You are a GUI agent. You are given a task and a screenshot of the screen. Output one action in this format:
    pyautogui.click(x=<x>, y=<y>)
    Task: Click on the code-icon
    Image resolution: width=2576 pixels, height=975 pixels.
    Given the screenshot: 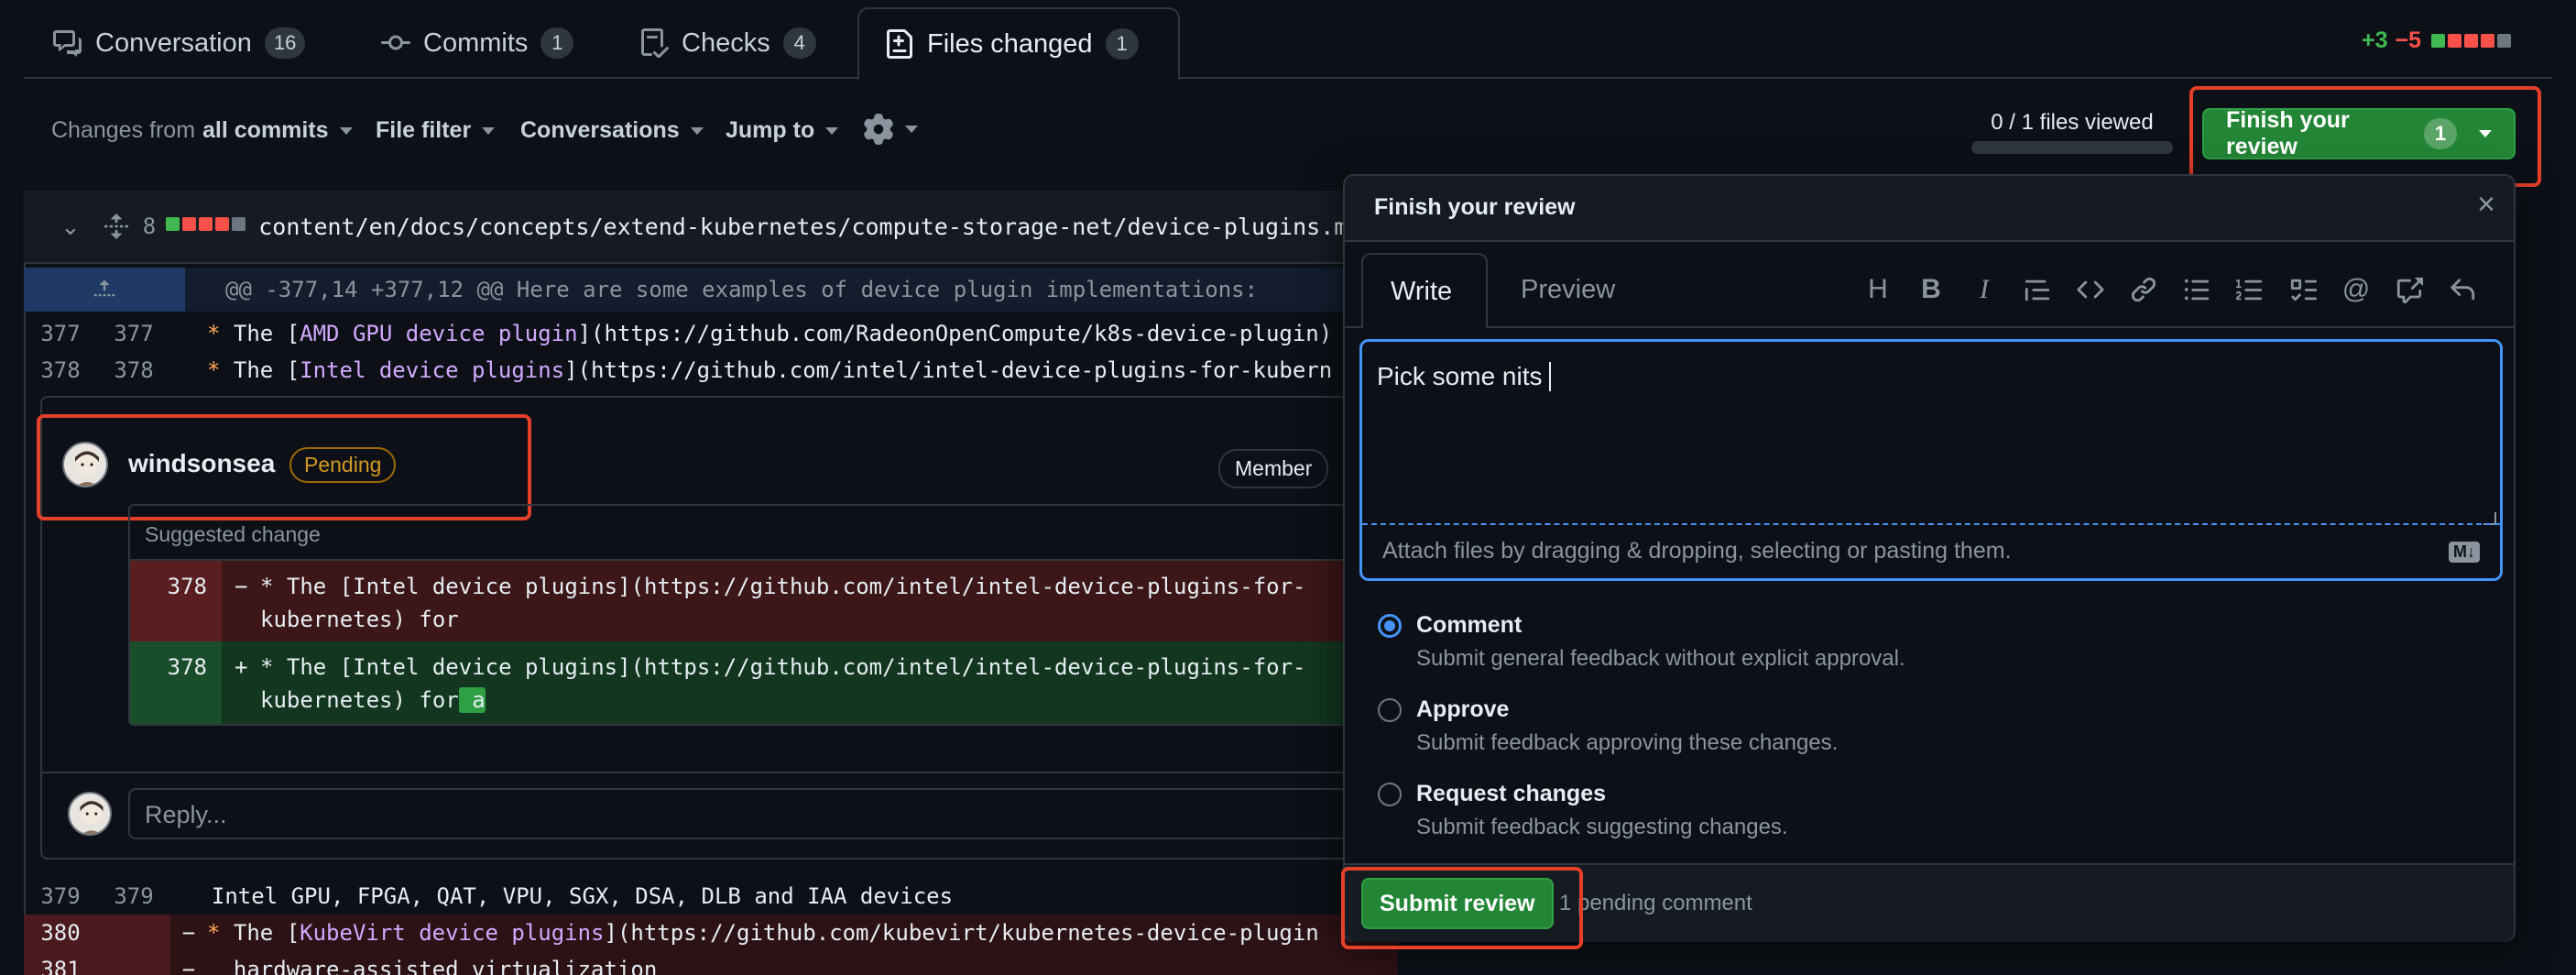 What is the action you would take?
    pyautogui.click(x=2091, y=289)
    